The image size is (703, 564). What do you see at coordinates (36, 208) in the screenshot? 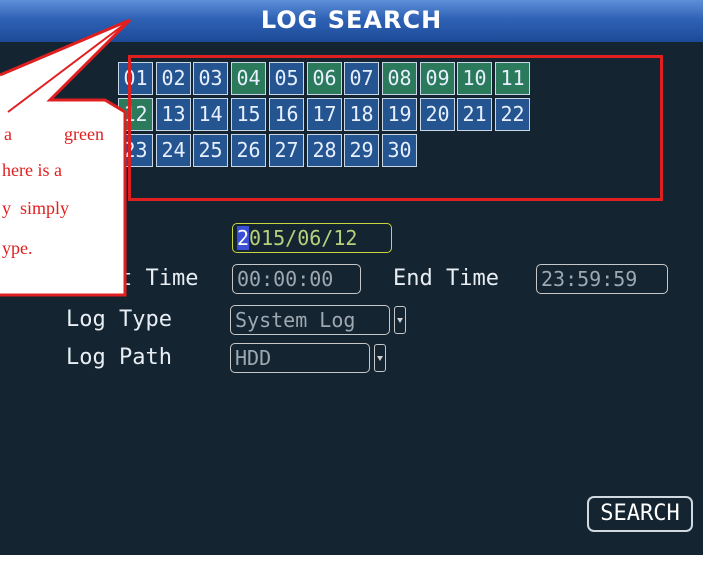
I see `callout-text-line-4: y simply` at bounding box center [36, 208].